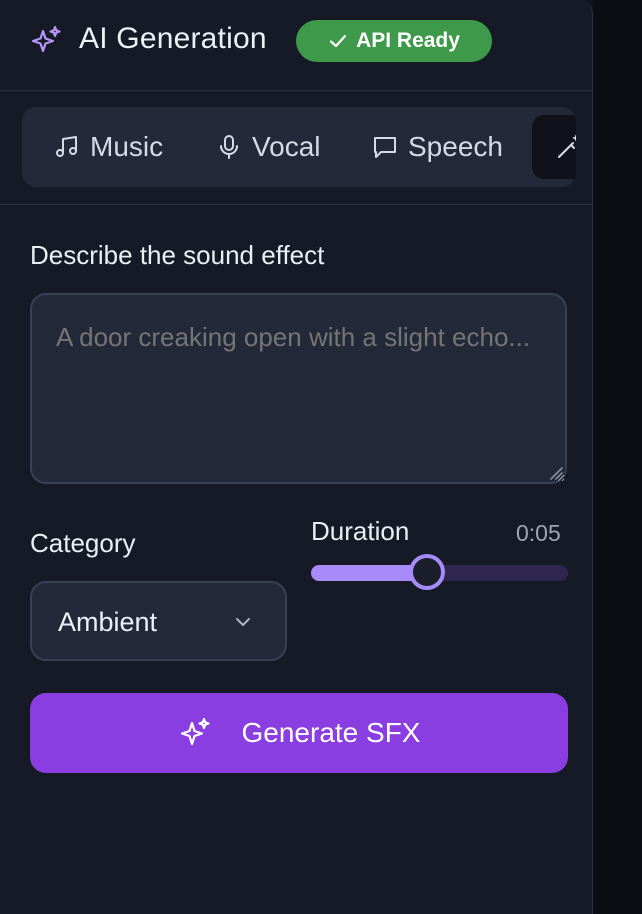 The image size is (642, 914). Describe the element at coordinates (385, 147) in the screenshot. I see `speech-bubble-icon` at that location.